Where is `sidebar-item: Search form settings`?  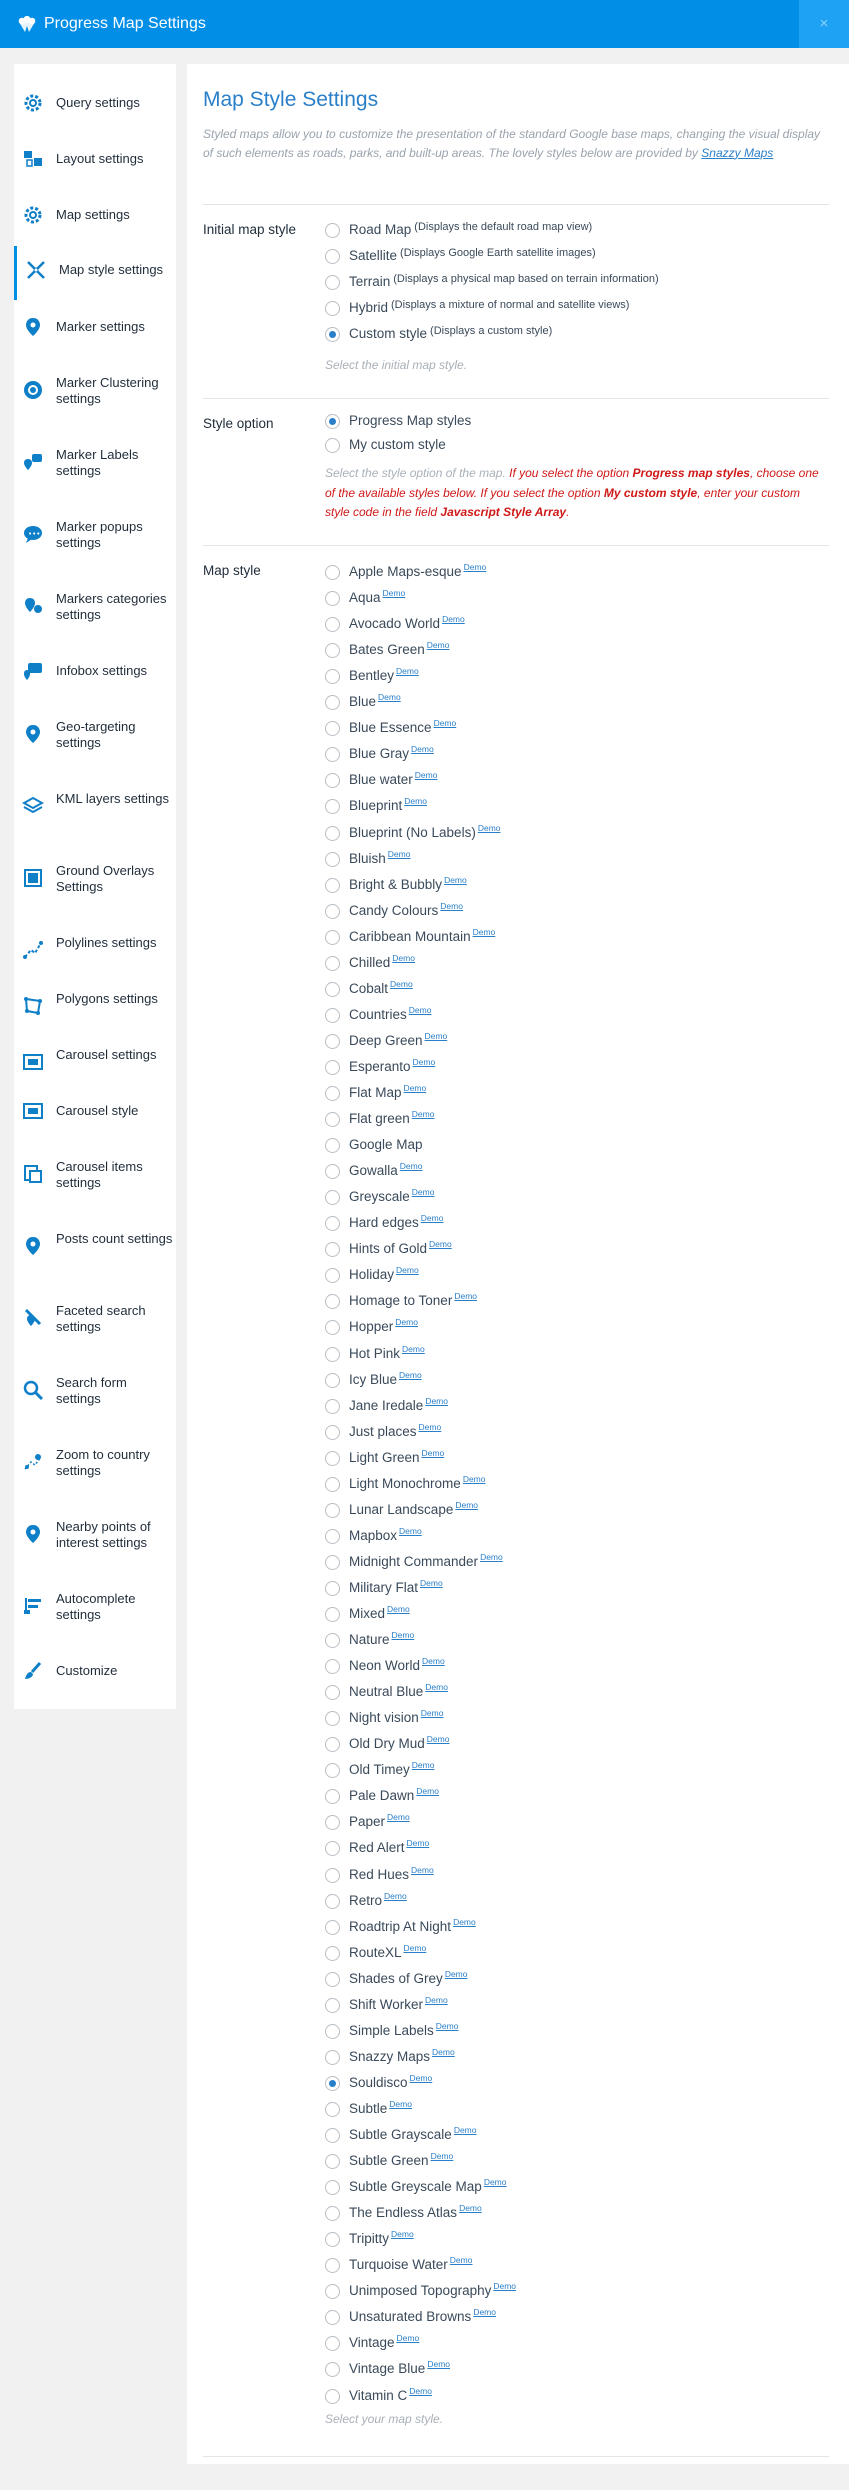 sidebar-item: Search form settings is located at coordinates (95, 1390).